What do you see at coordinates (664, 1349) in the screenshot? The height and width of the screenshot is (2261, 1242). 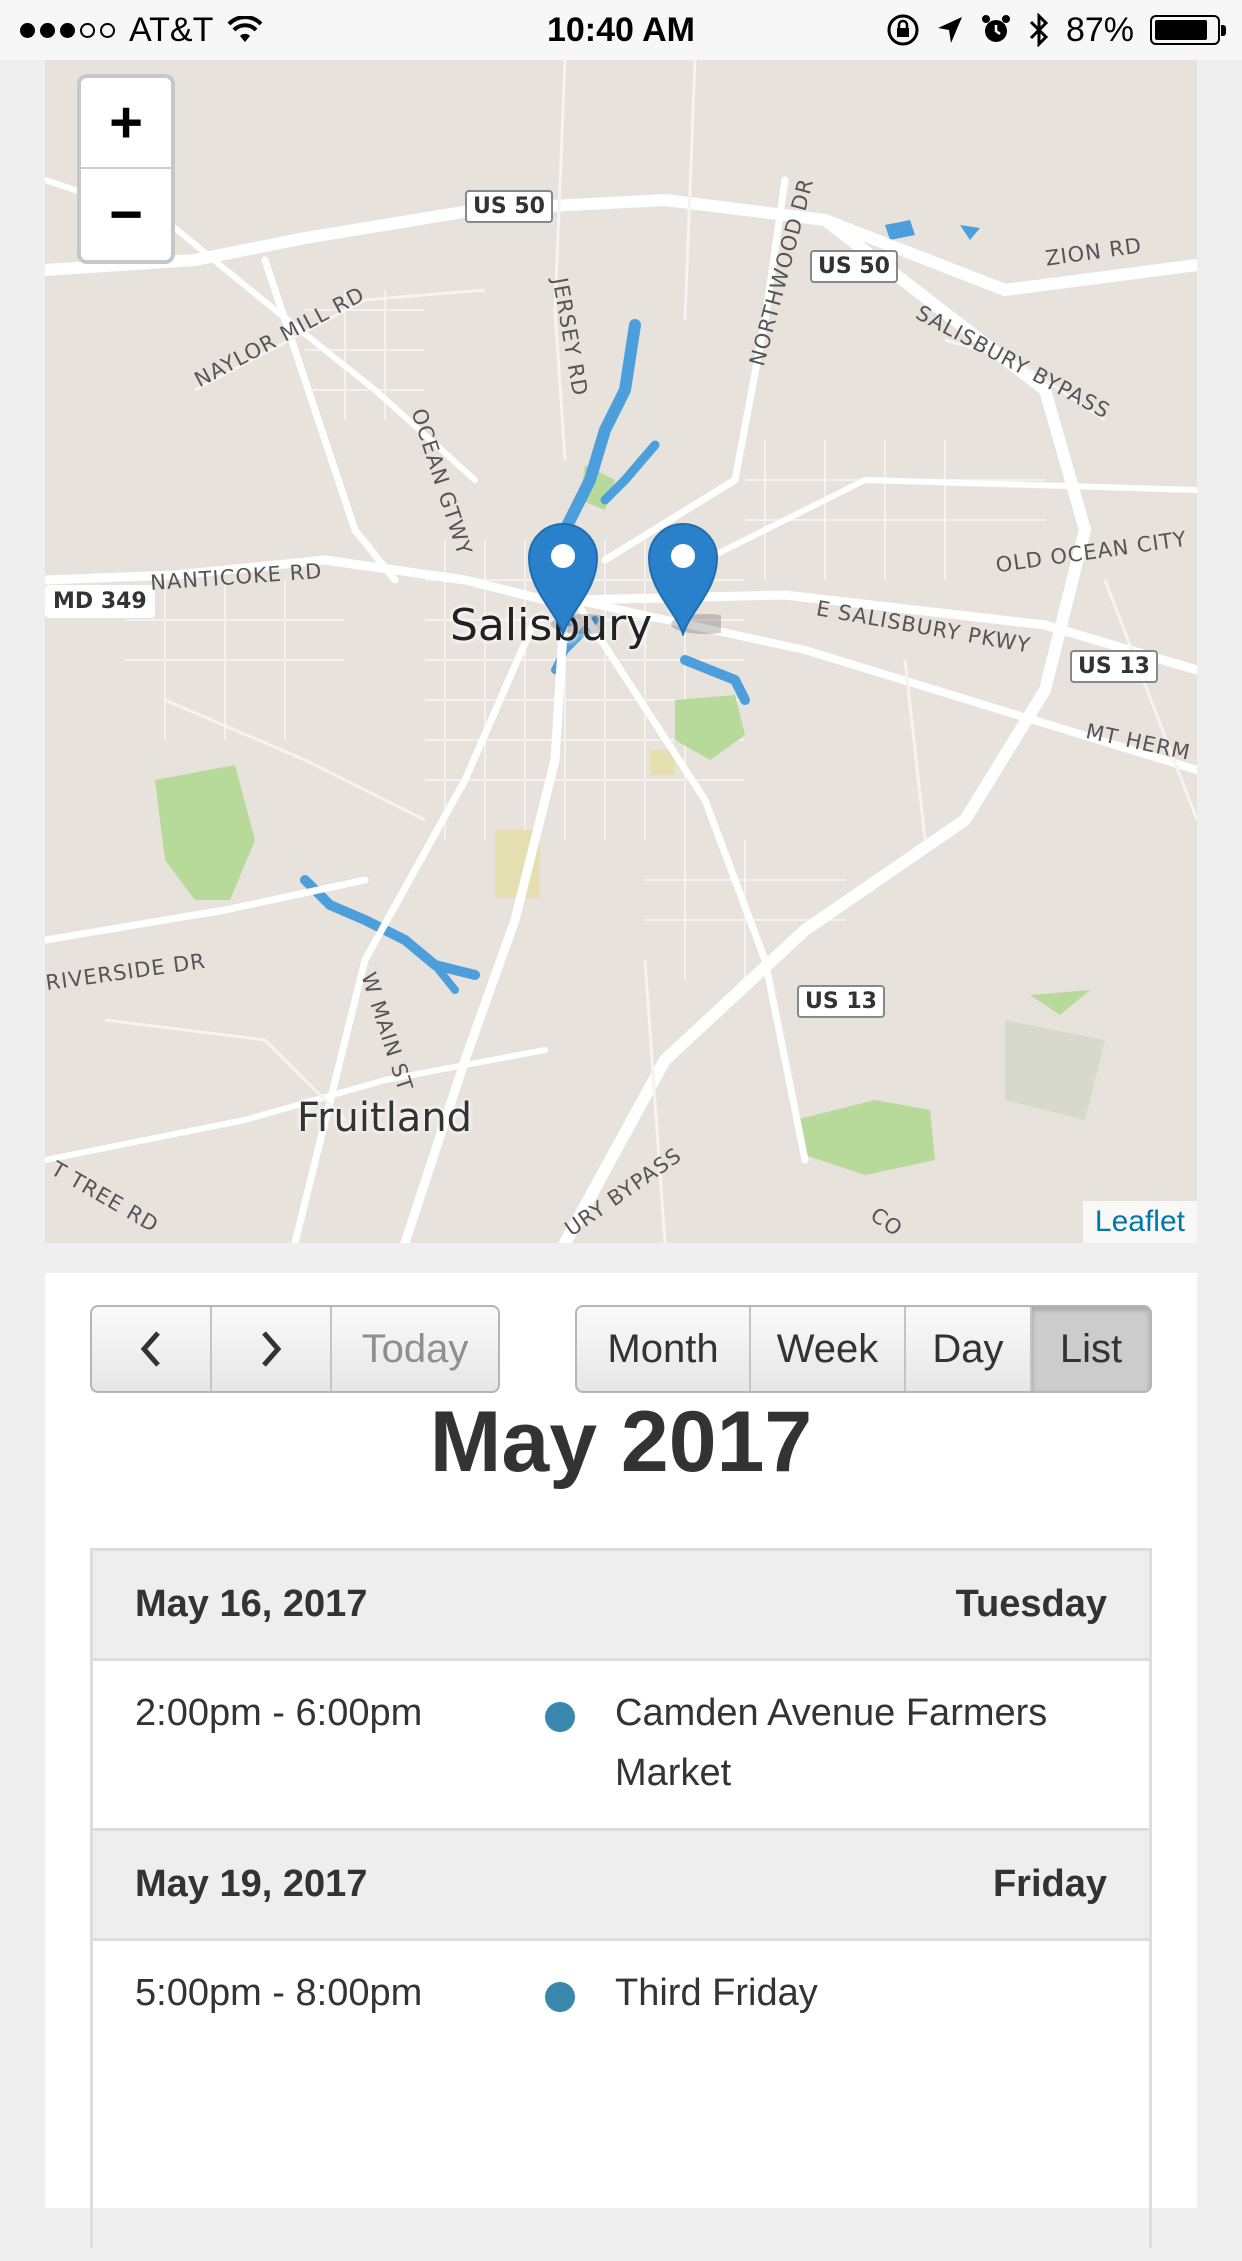 I see `month-view-button: Month` at bounding box center [664, 1349].